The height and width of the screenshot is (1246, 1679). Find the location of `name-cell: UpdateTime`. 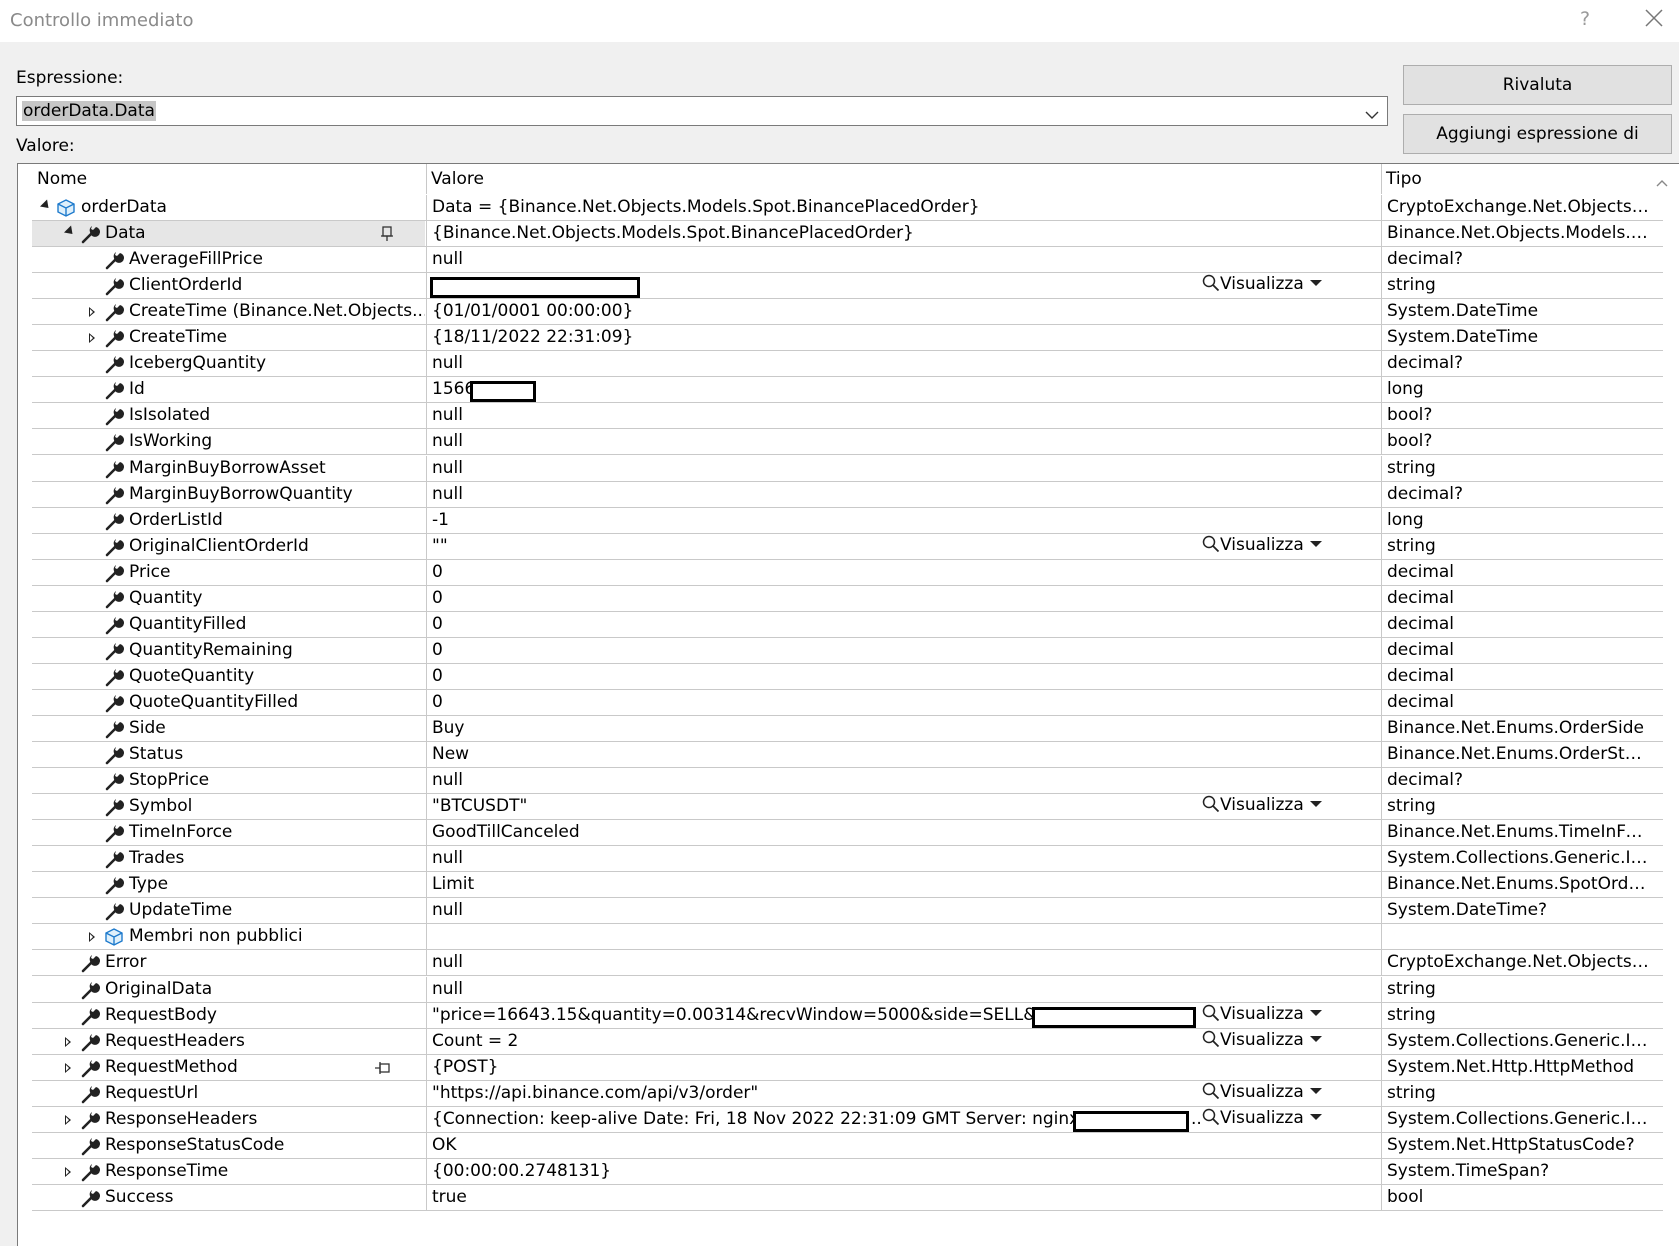

name-cell: UpdateTime is located at coordinates (228, 910).